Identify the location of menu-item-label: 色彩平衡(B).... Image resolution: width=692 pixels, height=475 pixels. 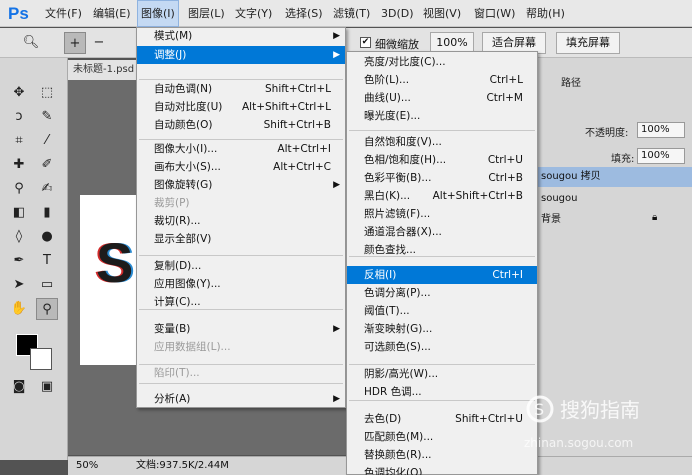
(398, 178).